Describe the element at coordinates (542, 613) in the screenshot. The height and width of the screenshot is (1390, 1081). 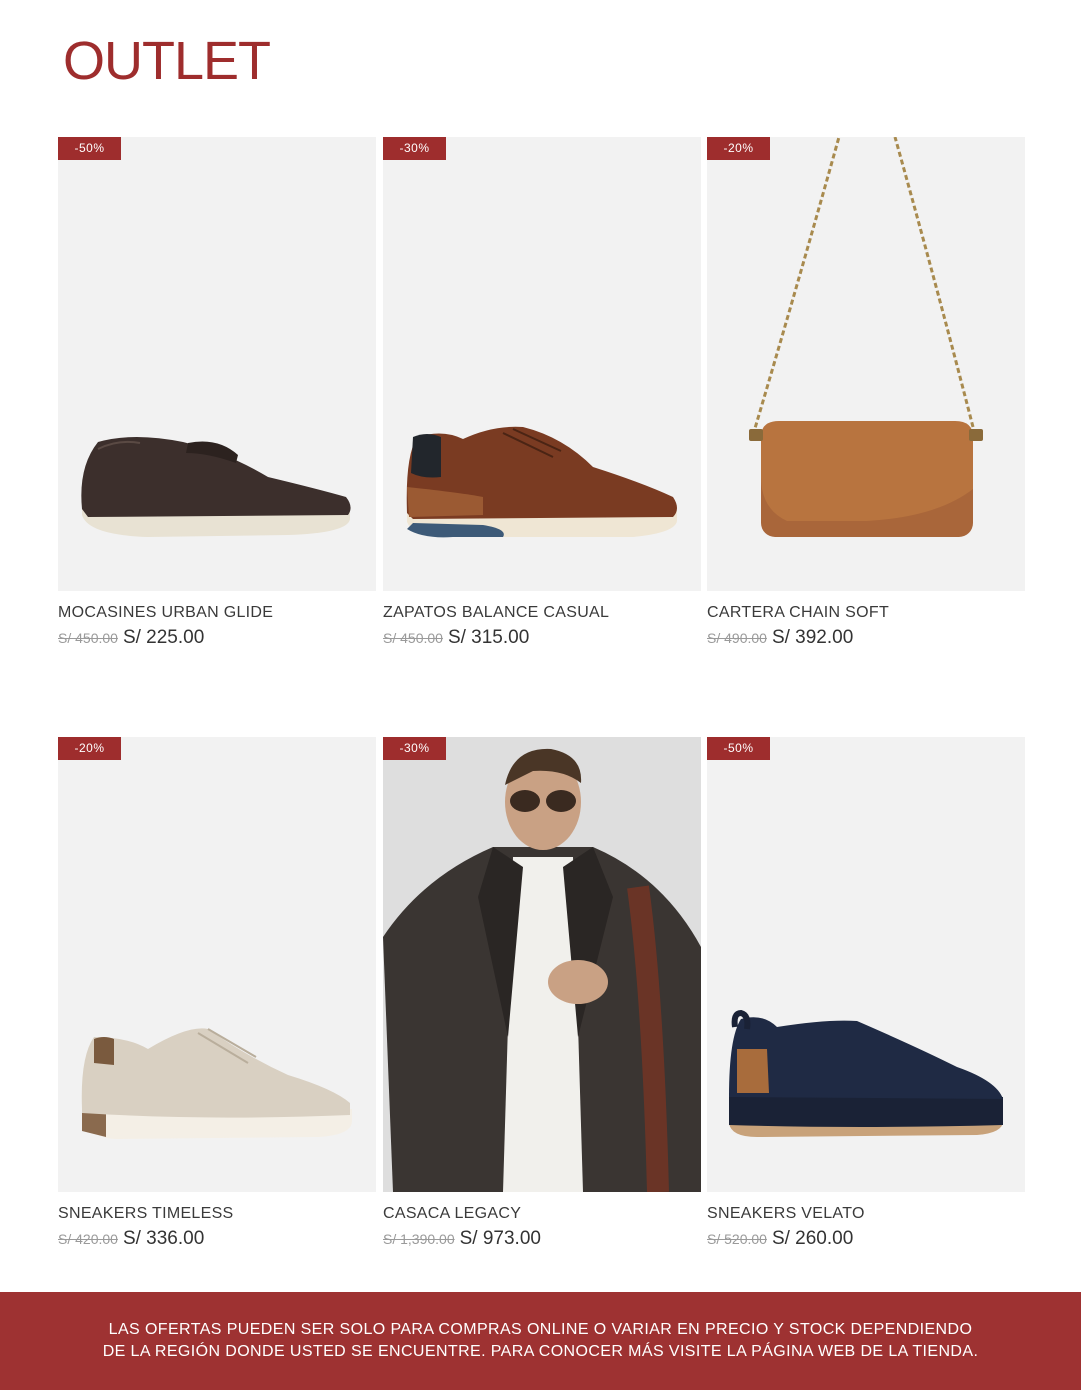
I see `product-name: ZAPATOS BALANCE CASUAL` at that location.